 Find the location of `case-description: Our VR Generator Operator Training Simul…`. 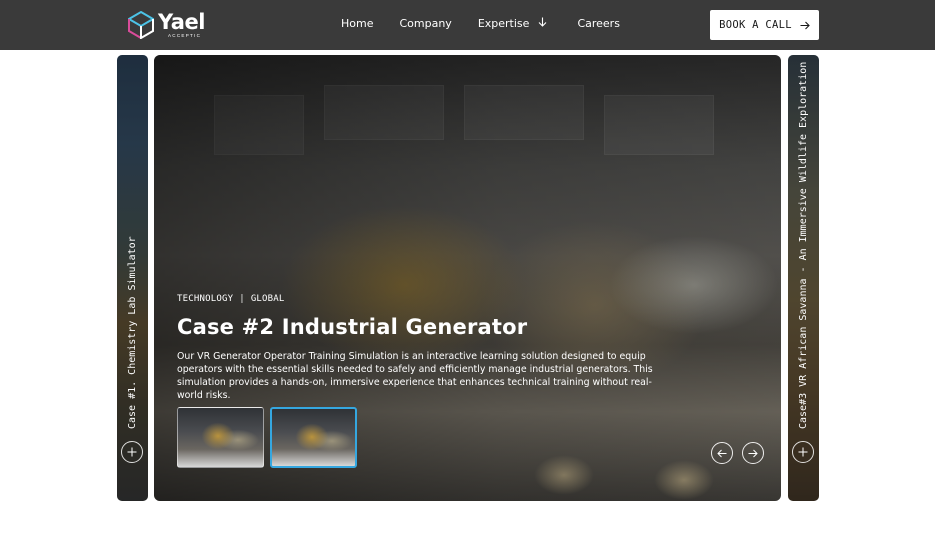

case-description: Our VR Generator Operator Training Simul… is located at coordinates (415, 376).